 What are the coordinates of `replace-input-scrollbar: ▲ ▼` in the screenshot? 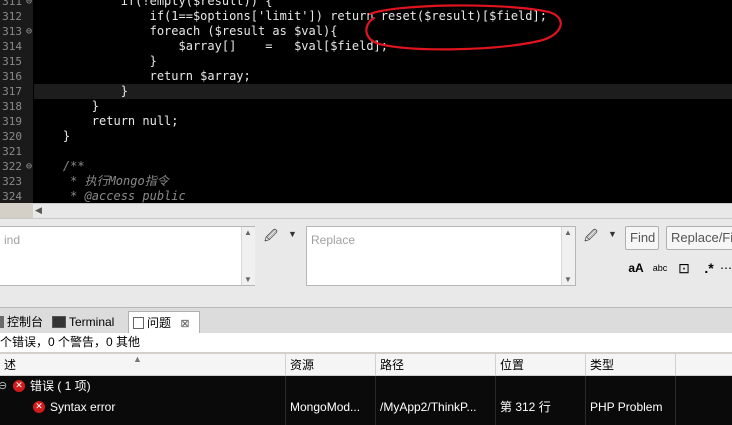 It's located at (568, 256).